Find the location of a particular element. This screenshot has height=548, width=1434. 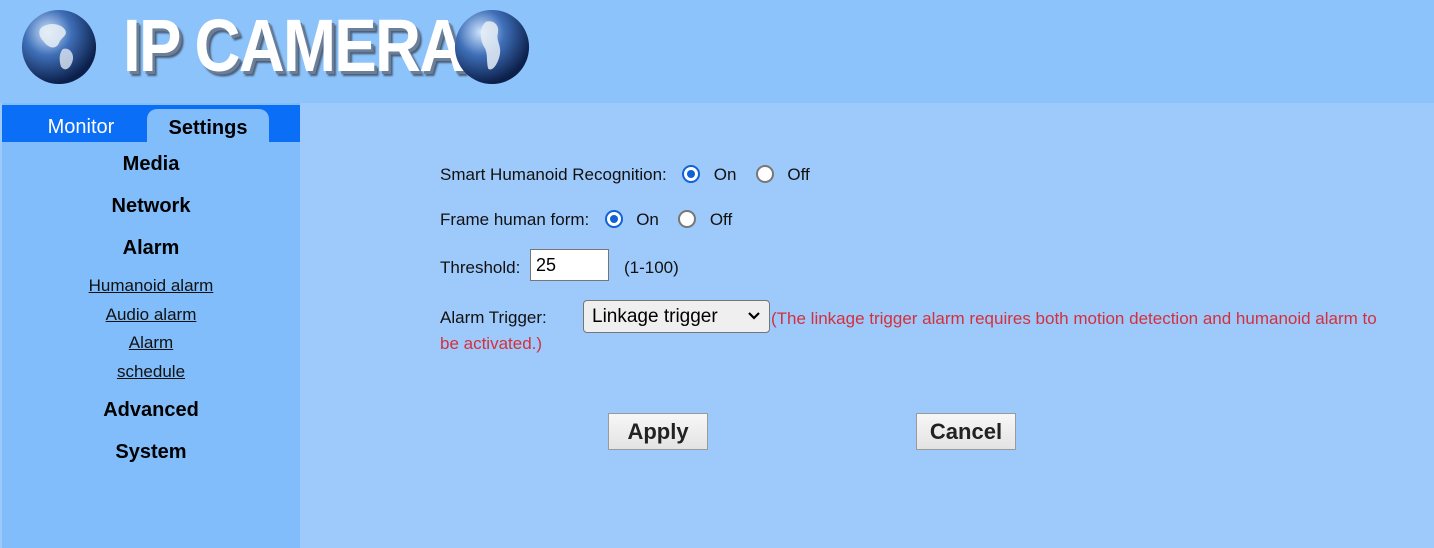

smart-recognition-on-label: On is located at coordinates (725, 174).